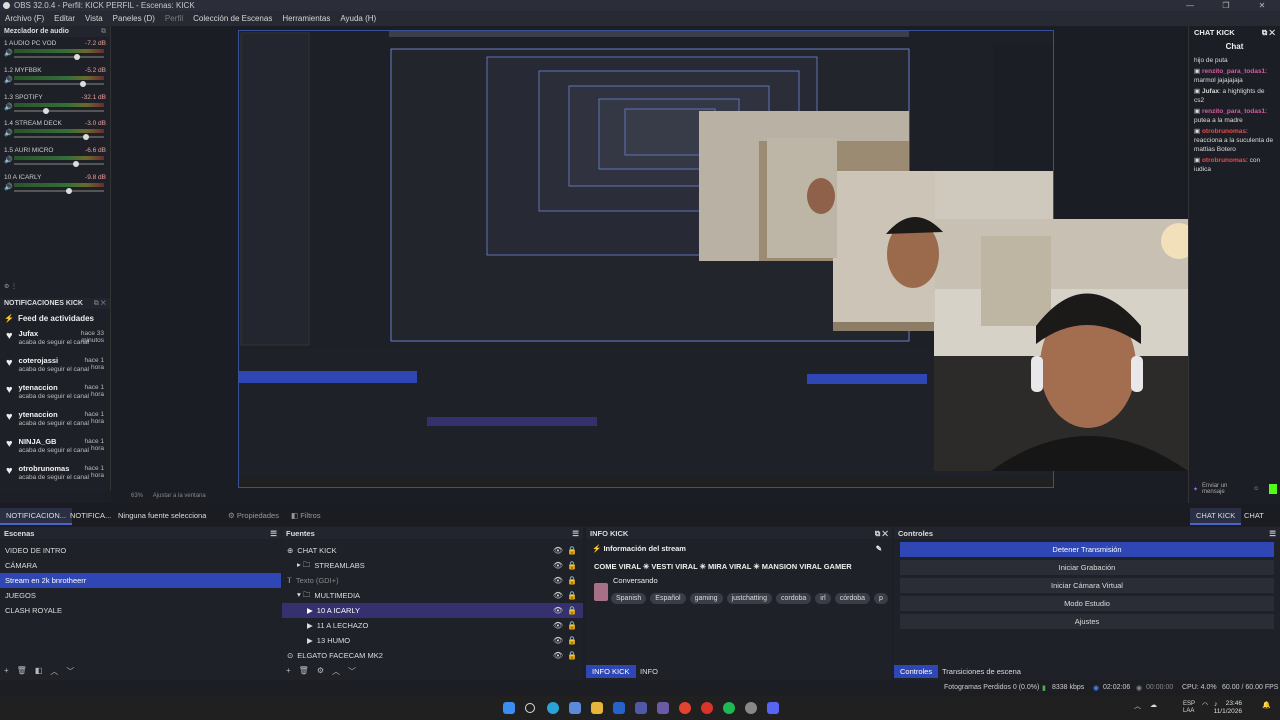 This screenshot has height=720, width=1280. Describe the element at coordinates (140, 580) in the screenshot. I see `scene-item: Stream en 2k bnrotheerr` at that location.